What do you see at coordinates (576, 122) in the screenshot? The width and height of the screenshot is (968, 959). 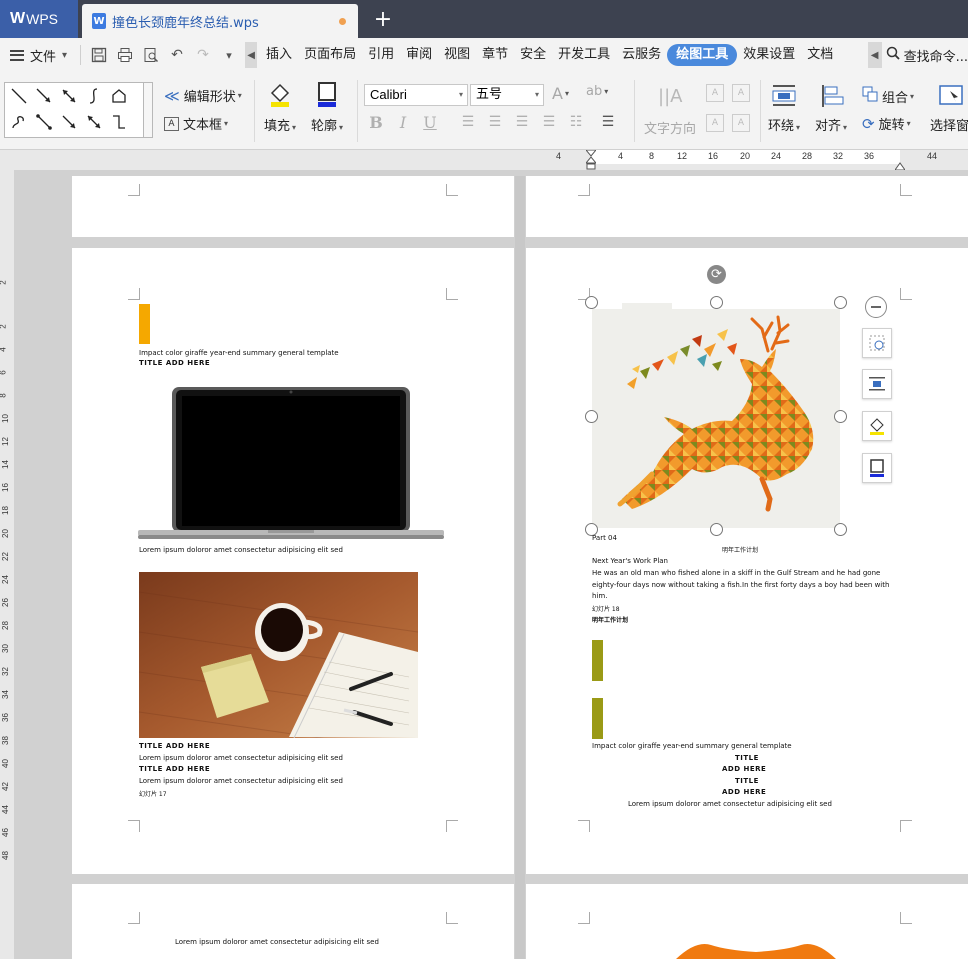 I see `distribute-icon: ☷` at bounding box center [576, 122].